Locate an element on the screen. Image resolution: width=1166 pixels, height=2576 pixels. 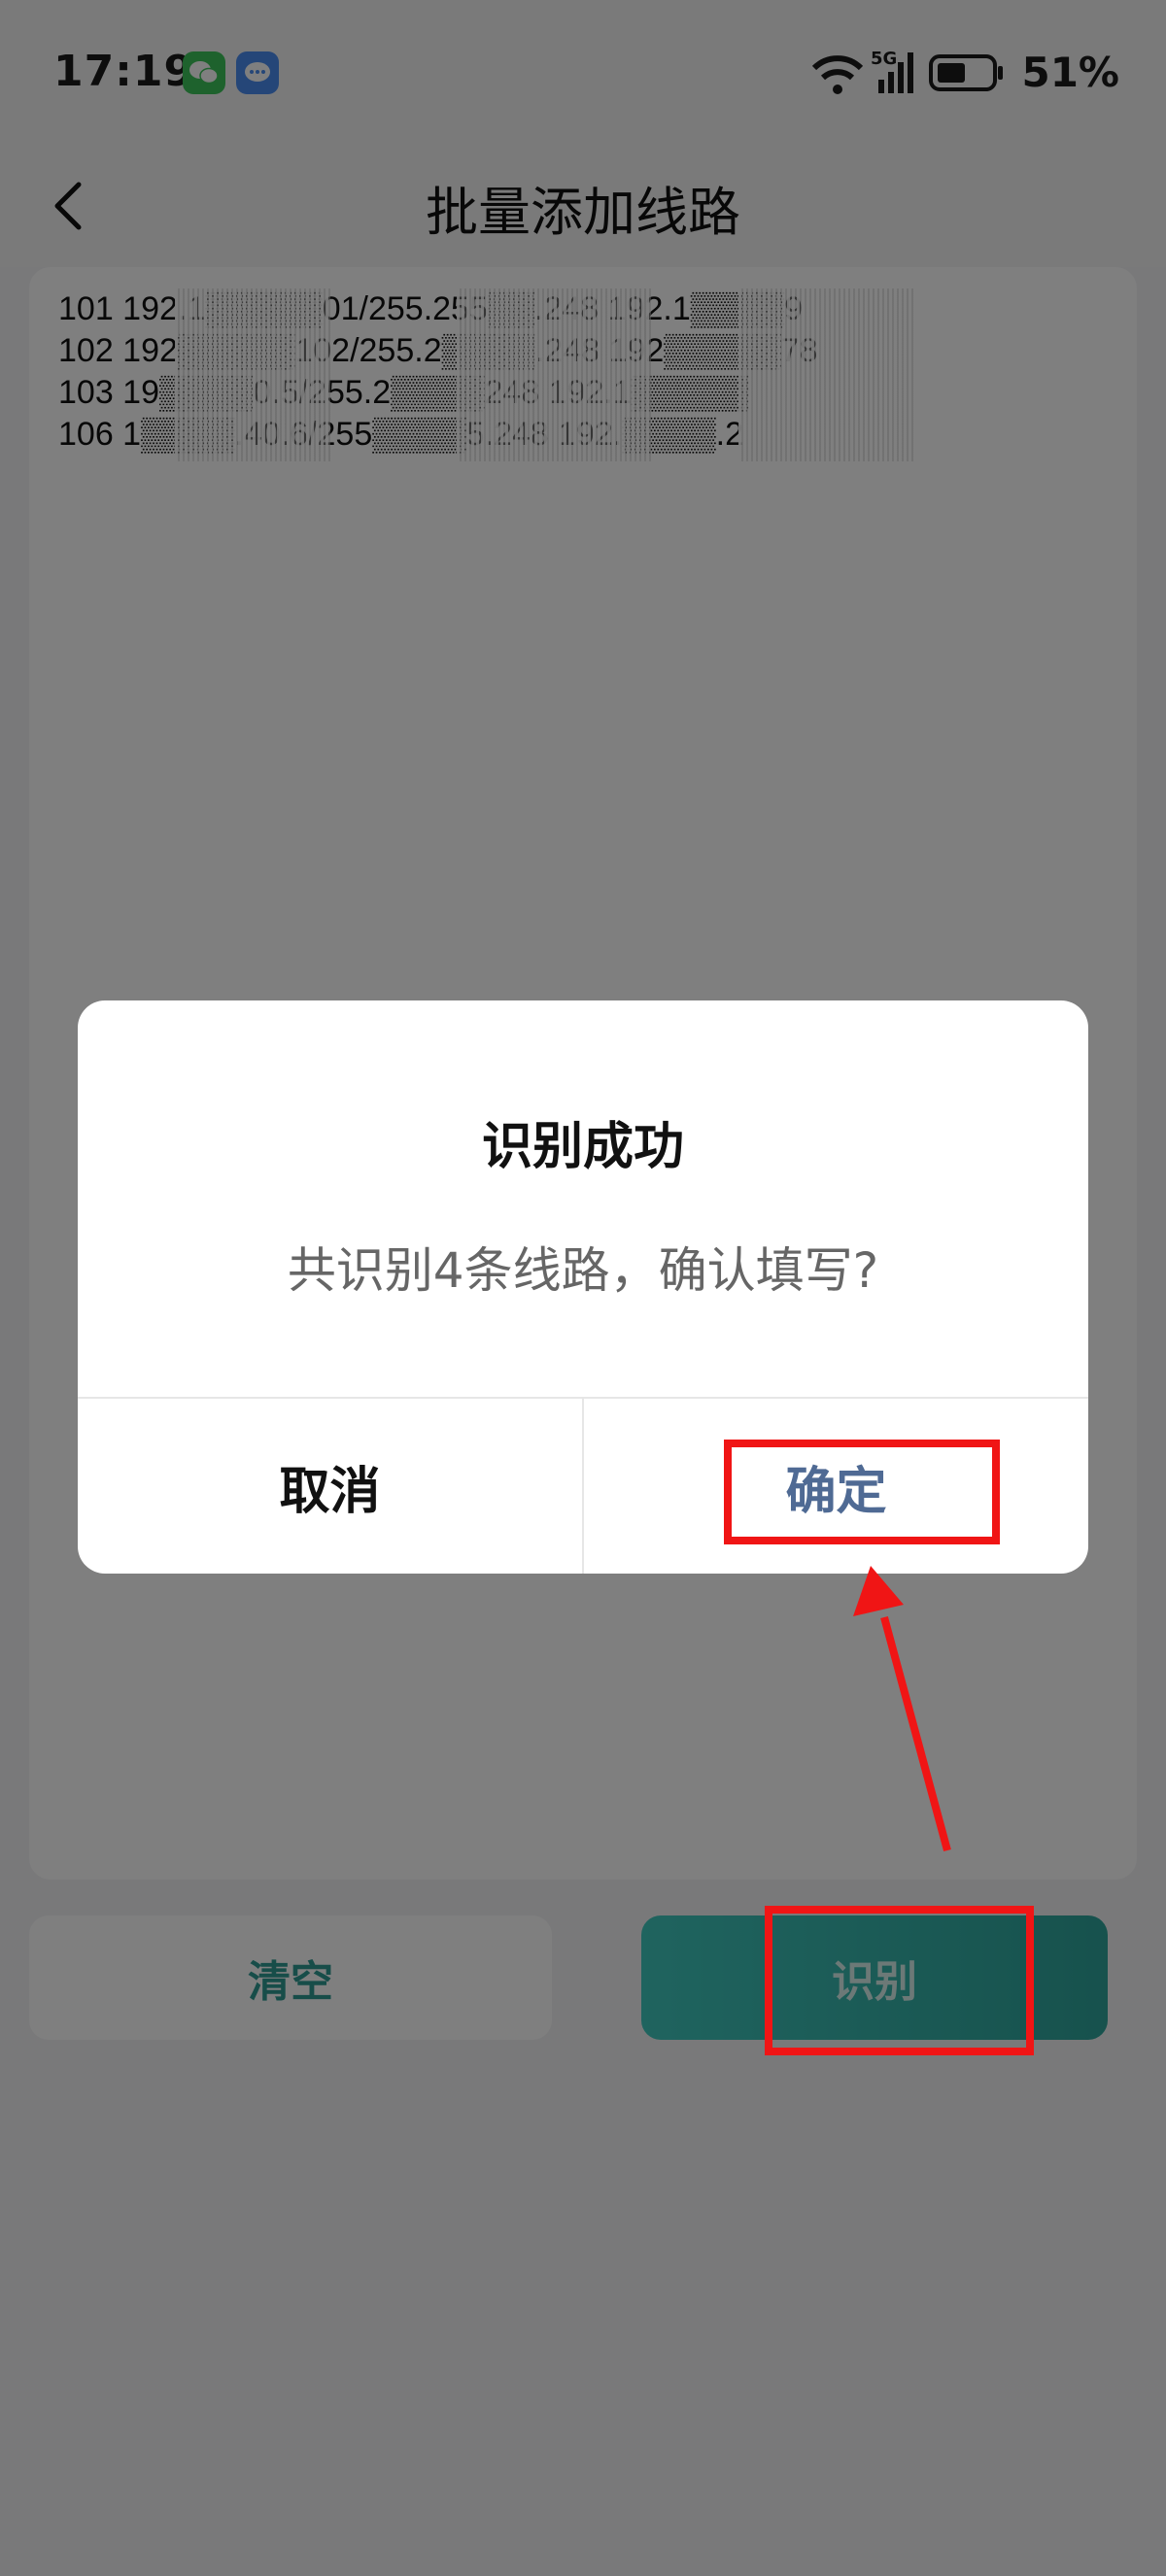
dialog-title: 识别成功 is located at coordinates (582, 1147).